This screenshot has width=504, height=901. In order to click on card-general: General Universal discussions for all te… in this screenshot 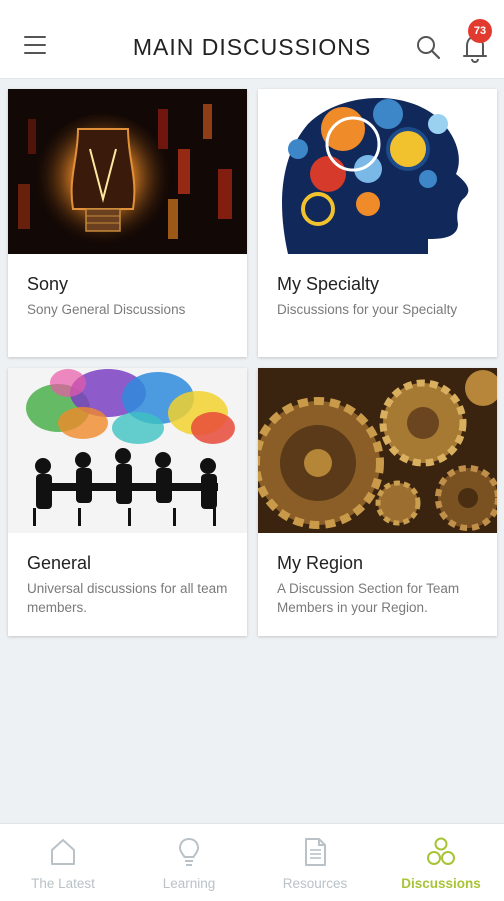, I will do `click(127, 502)`.